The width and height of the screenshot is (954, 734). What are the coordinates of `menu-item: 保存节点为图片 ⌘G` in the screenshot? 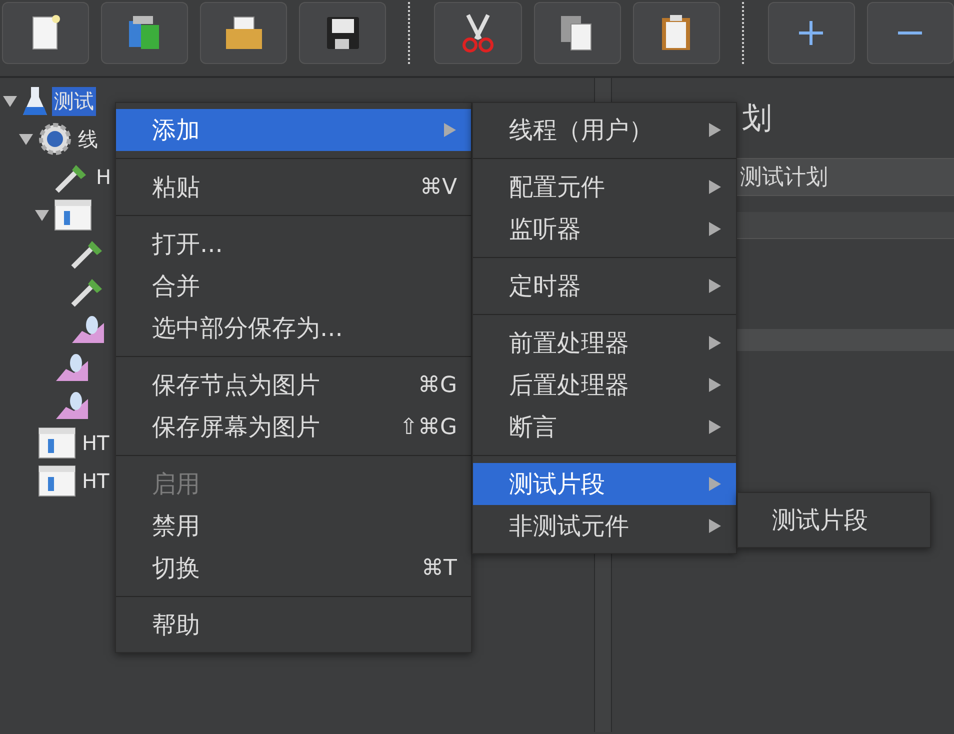 It's located at (293, 385).